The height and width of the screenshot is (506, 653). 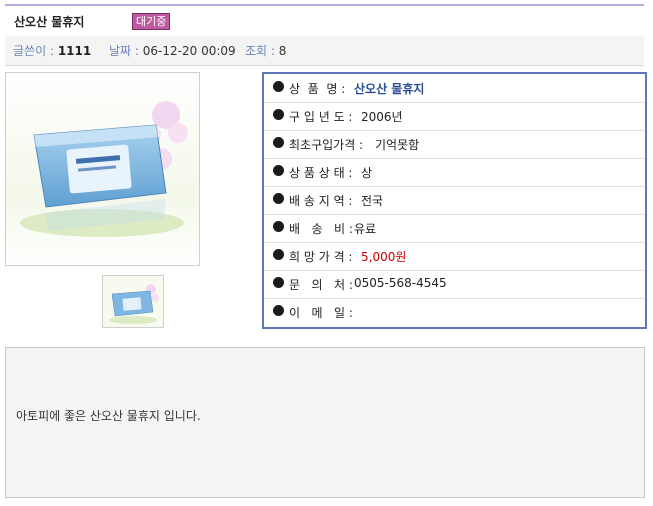 I want to click on product-photo, so click(x=102, y=169).